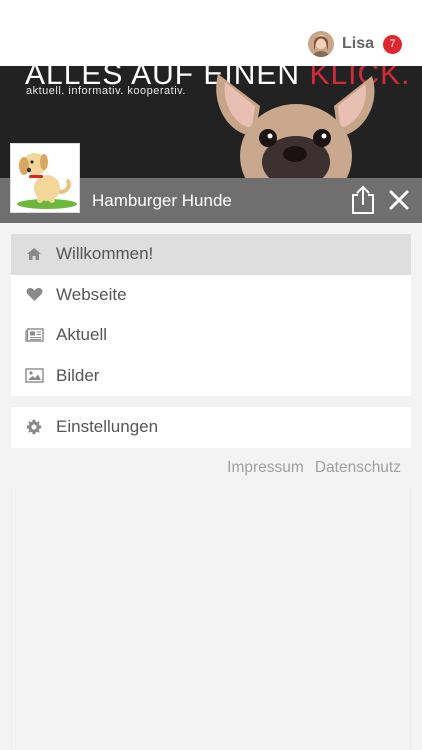  Describe the element at coordinates (358, 44) in the screenshot. I see `username: Lisa` at that location.